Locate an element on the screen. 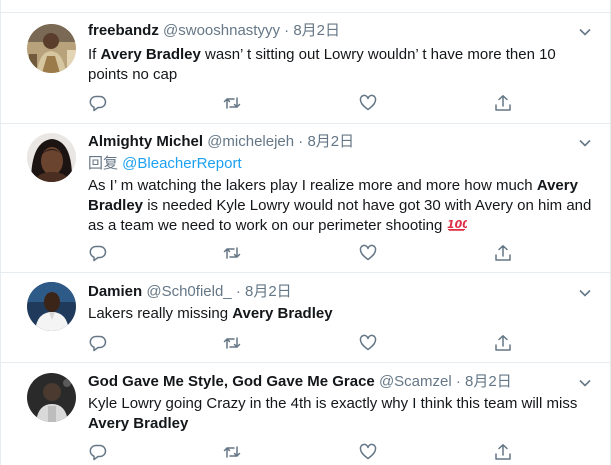  display-name: Almighty Michel is located at coordinates (145, 141).